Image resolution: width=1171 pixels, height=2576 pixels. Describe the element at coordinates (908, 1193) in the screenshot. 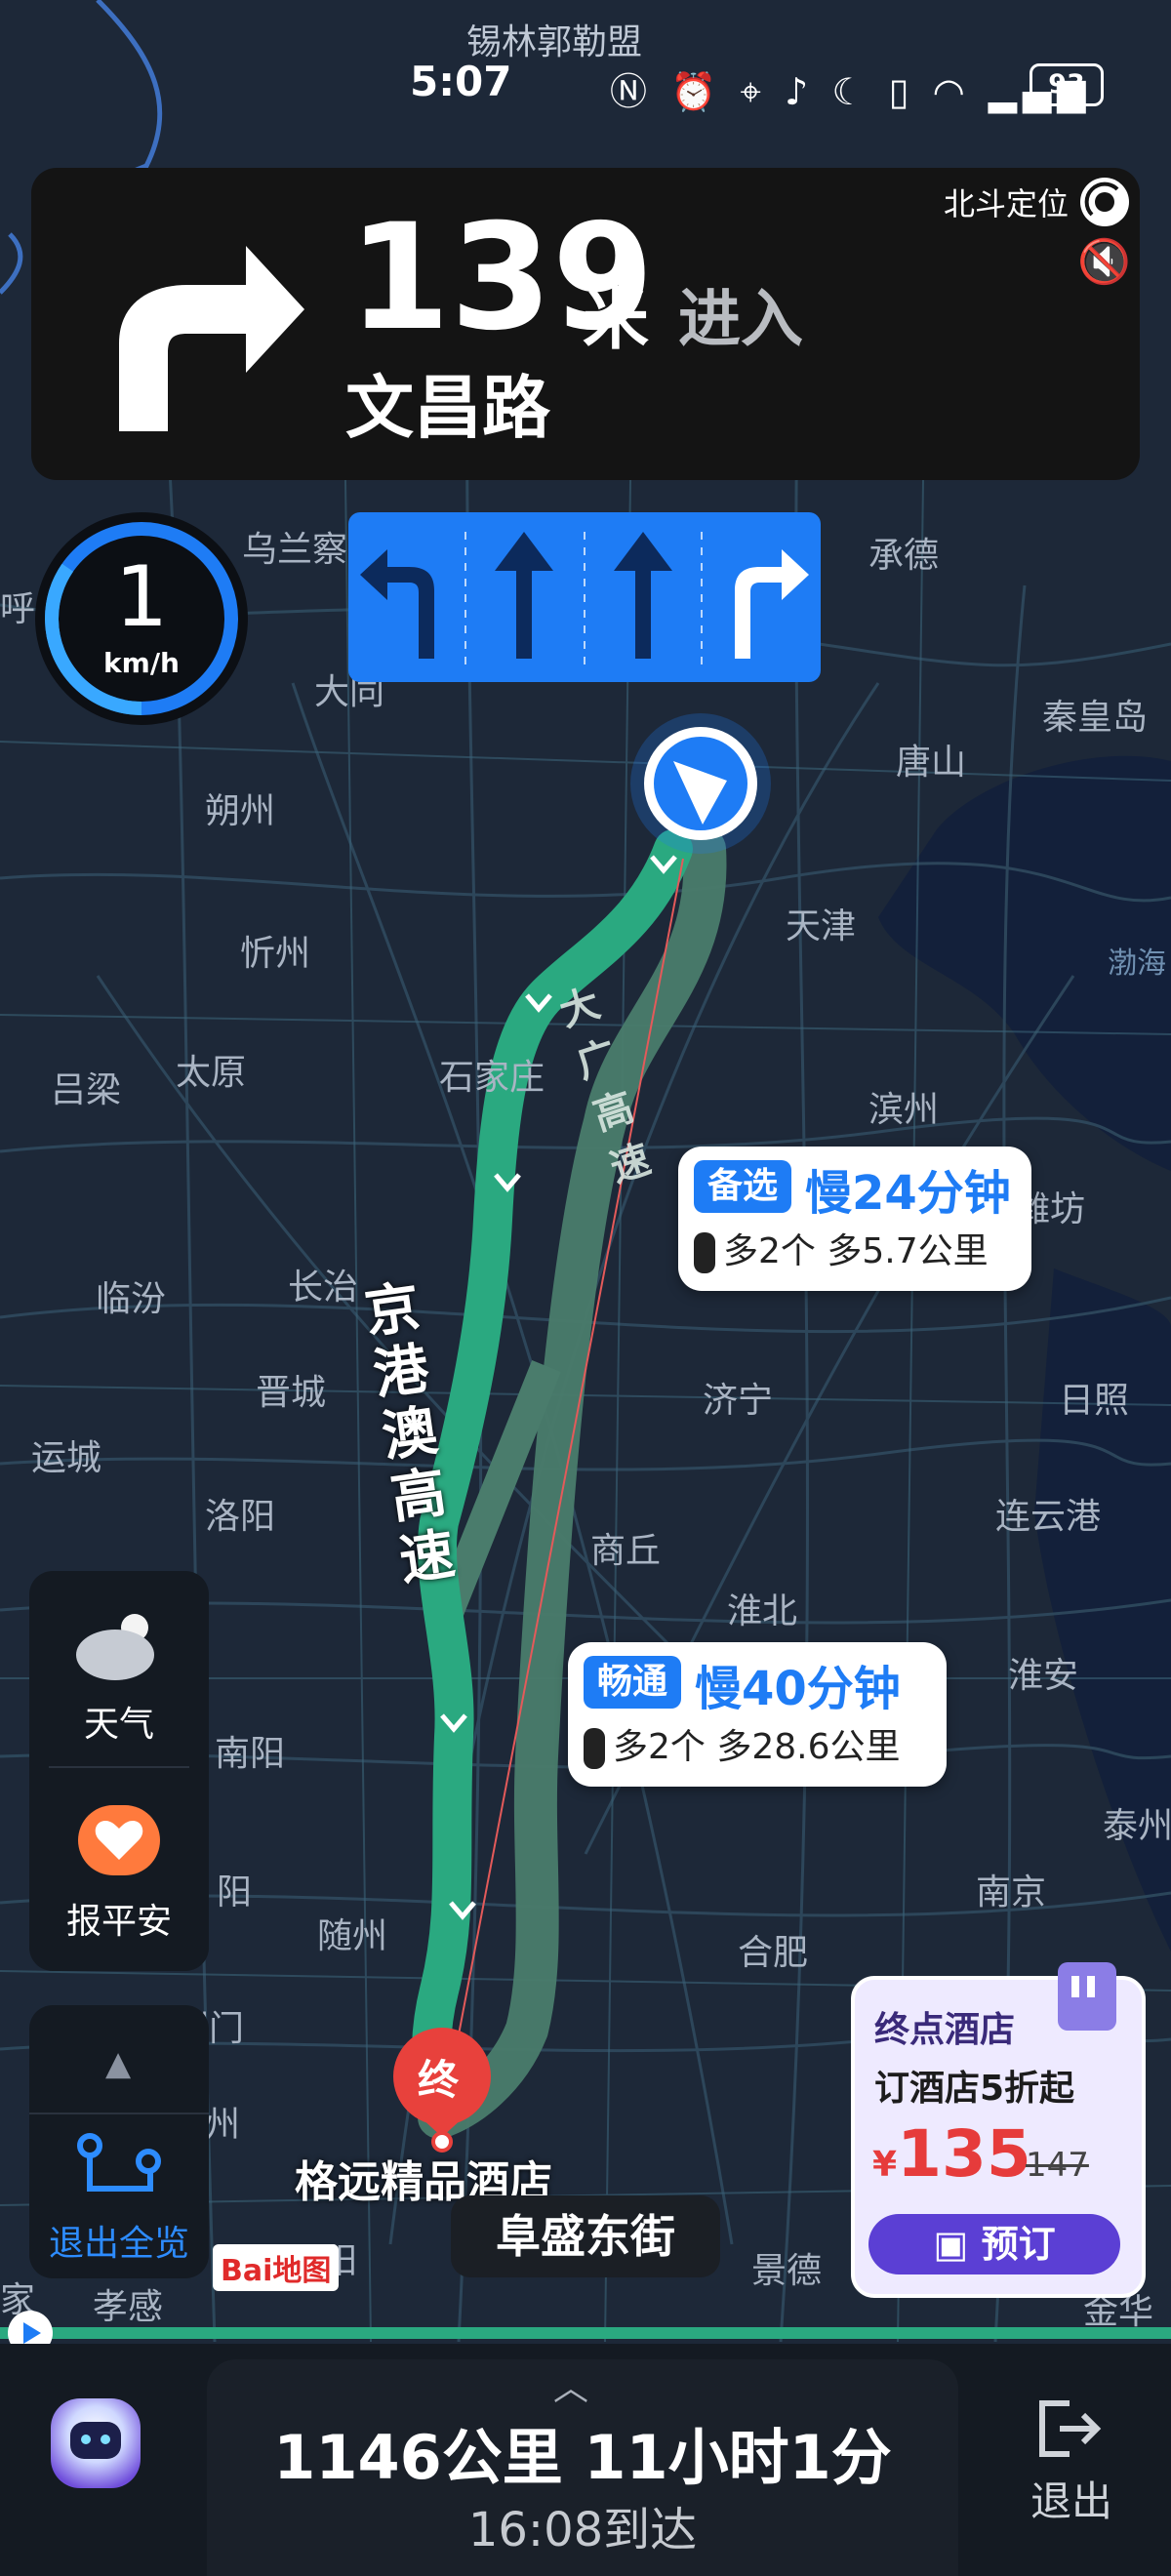

I see `route-delta-time: 慢24分钟` at that location.